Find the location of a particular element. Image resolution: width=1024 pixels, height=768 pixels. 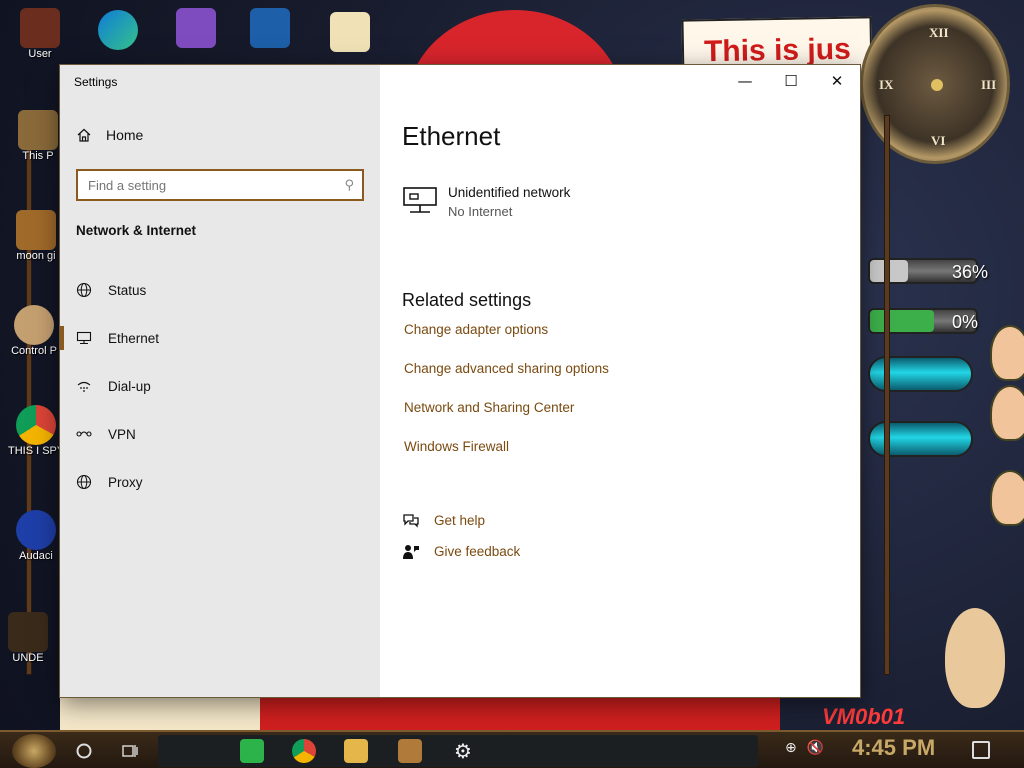

desktop-icon-this-pc: This P is located at coordinates (38, 136).